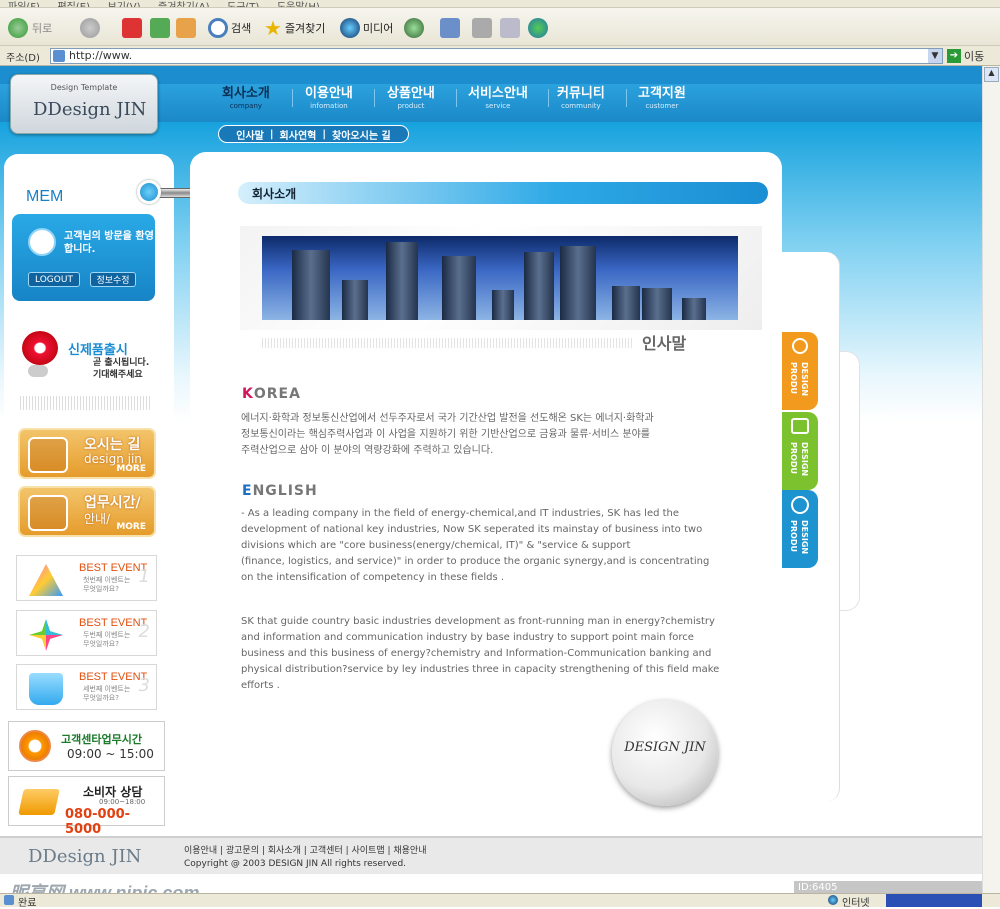 This screenshot has width=1000, height=909. Describe the element at coordinates (124, 3) in the screenshot. I see `menu-view: 보기(V)` at that location.